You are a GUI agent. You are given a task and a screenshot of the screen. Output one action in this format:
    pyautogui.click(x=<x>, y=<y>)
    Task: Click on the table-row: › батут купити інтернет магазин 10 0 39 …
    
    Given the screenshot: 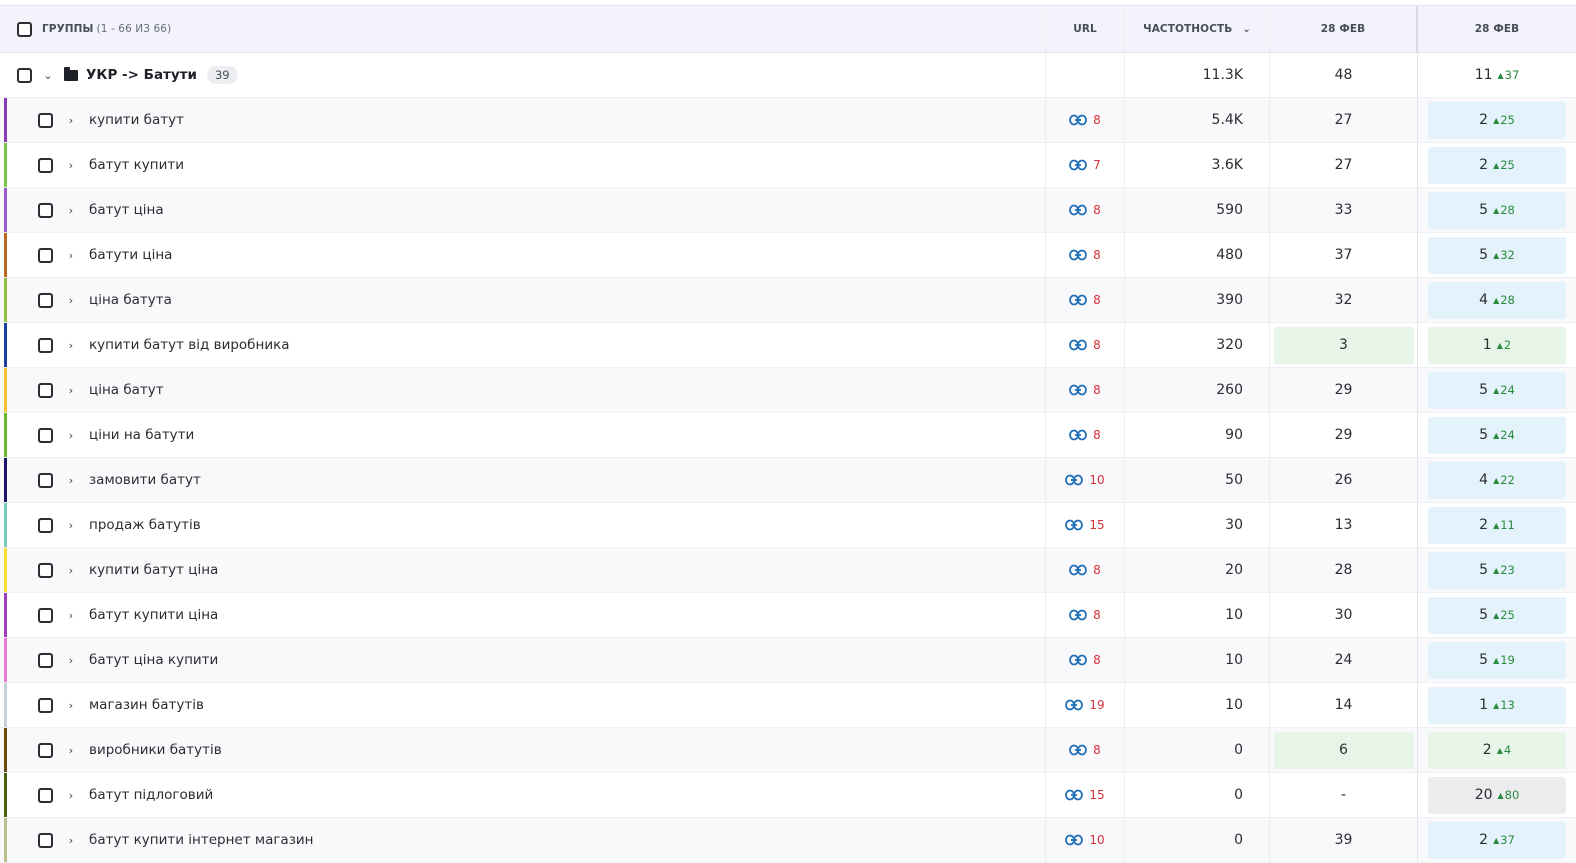 What is the action you would take?
    pyautogui.click(x=788, y=840)
    